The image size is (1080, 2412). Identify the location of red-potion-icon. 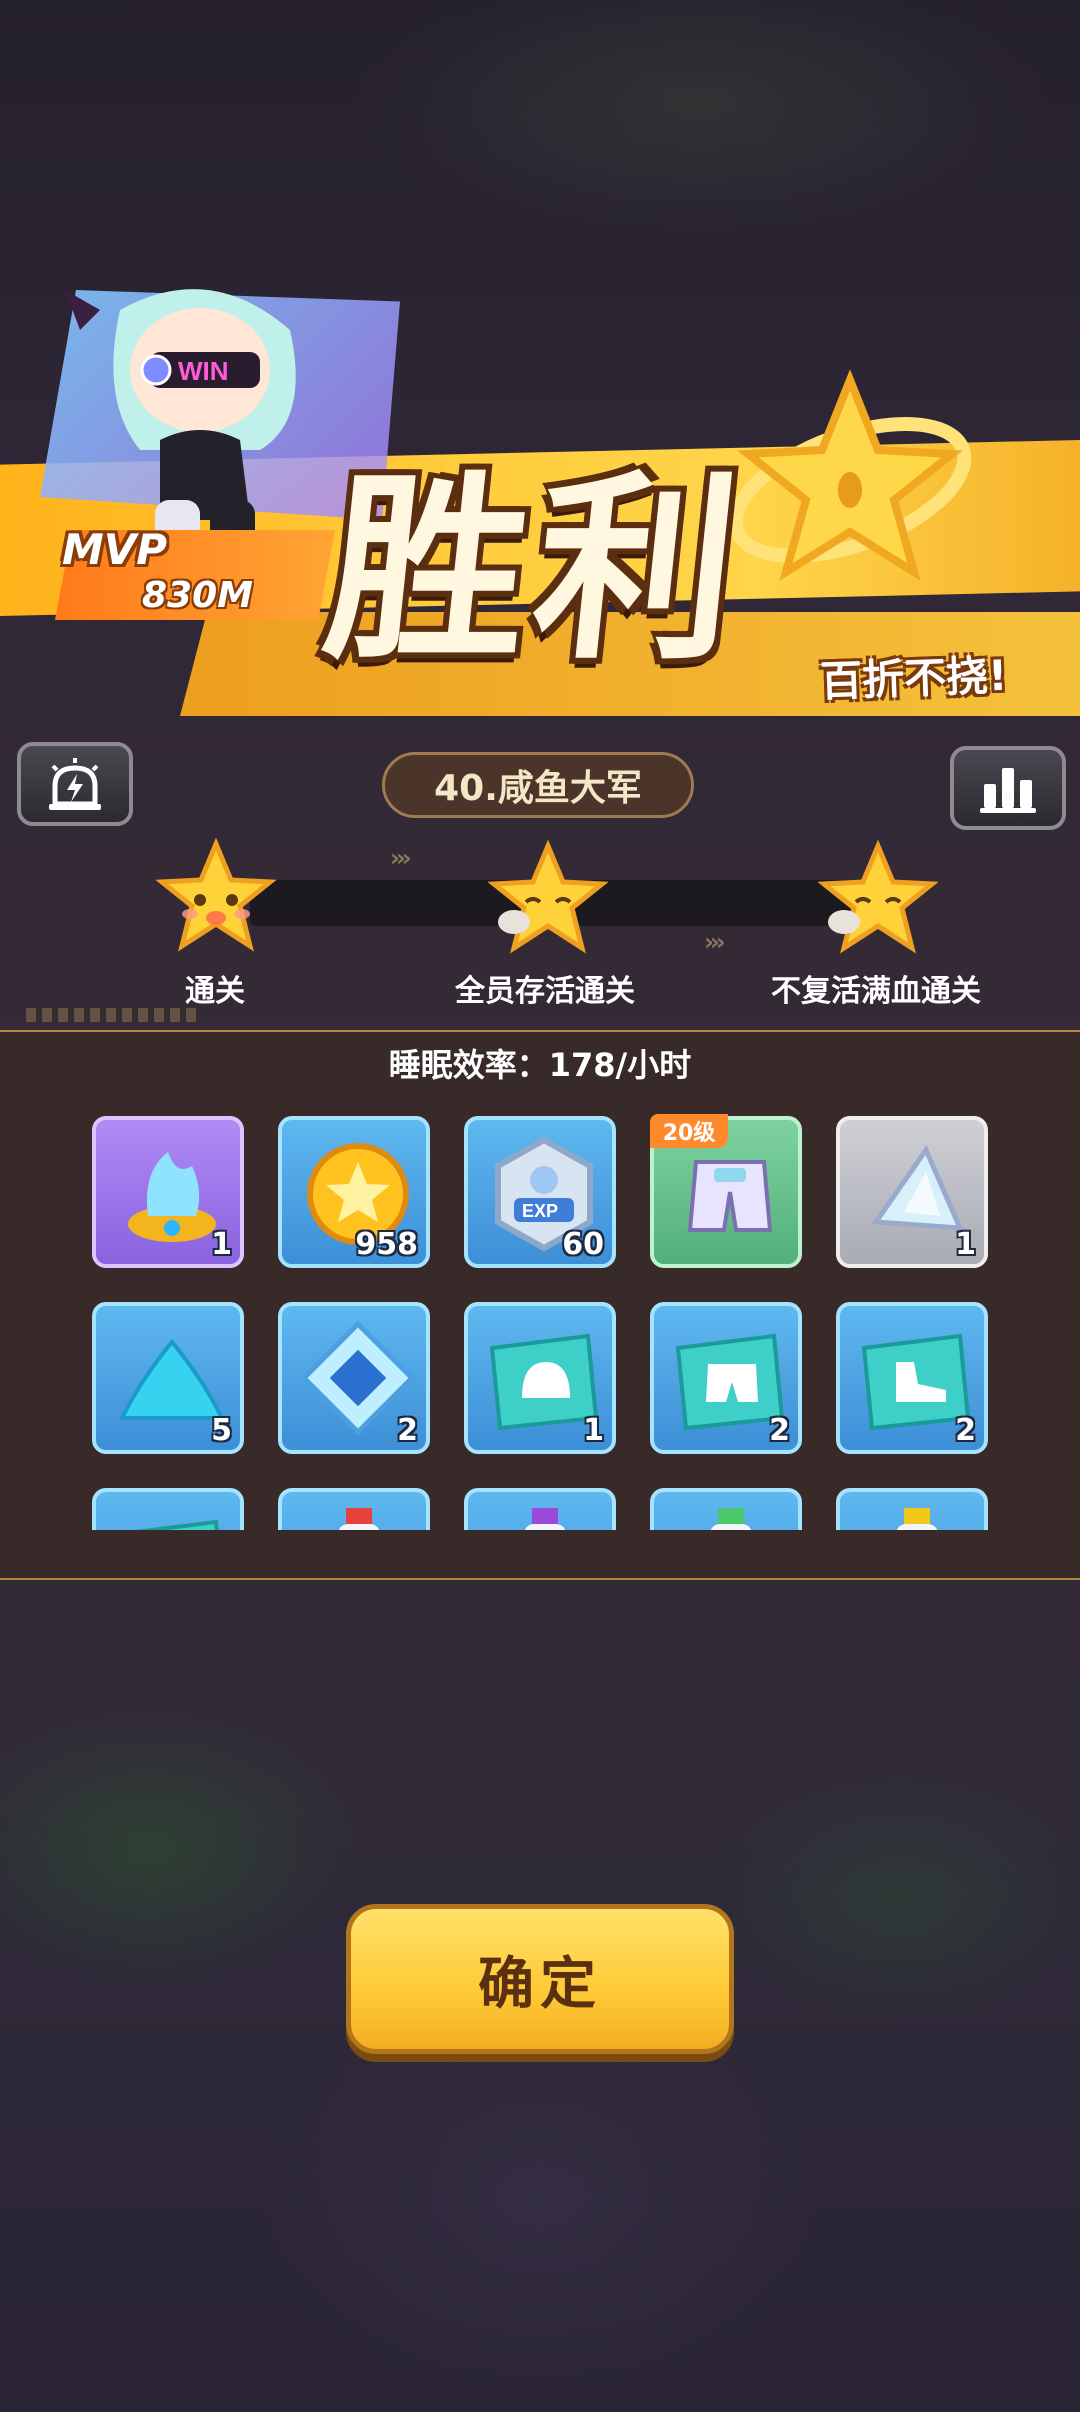
(359, 1519).